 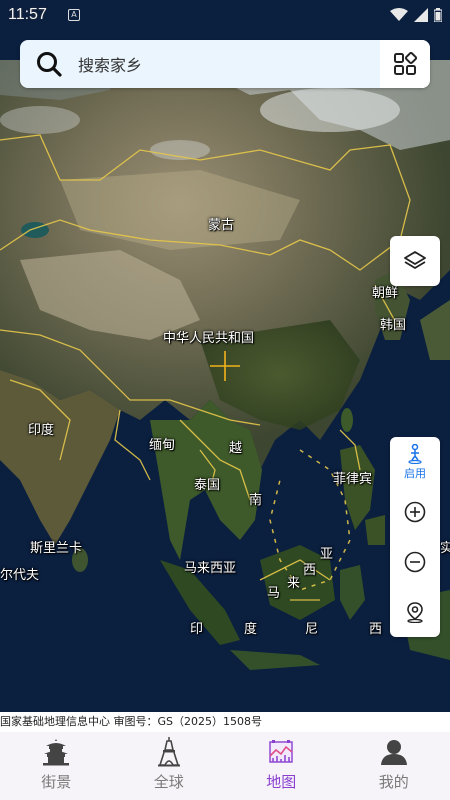 What do you see at coordinates (274, 593) in the screenshot?
I see `map-label-malaysia-ma: 马` at bounding box center [274, 593].